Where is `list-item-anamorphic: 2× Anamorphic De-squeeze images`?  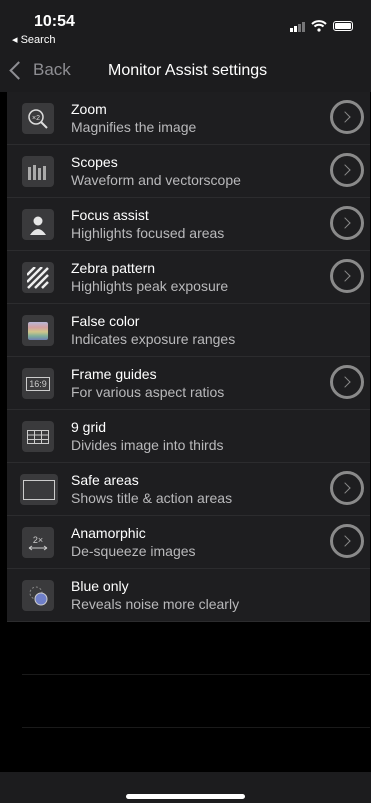
list-item-anamorphic: 2× Anamorphic De-squeeze images is located at coordinates (188, 542).